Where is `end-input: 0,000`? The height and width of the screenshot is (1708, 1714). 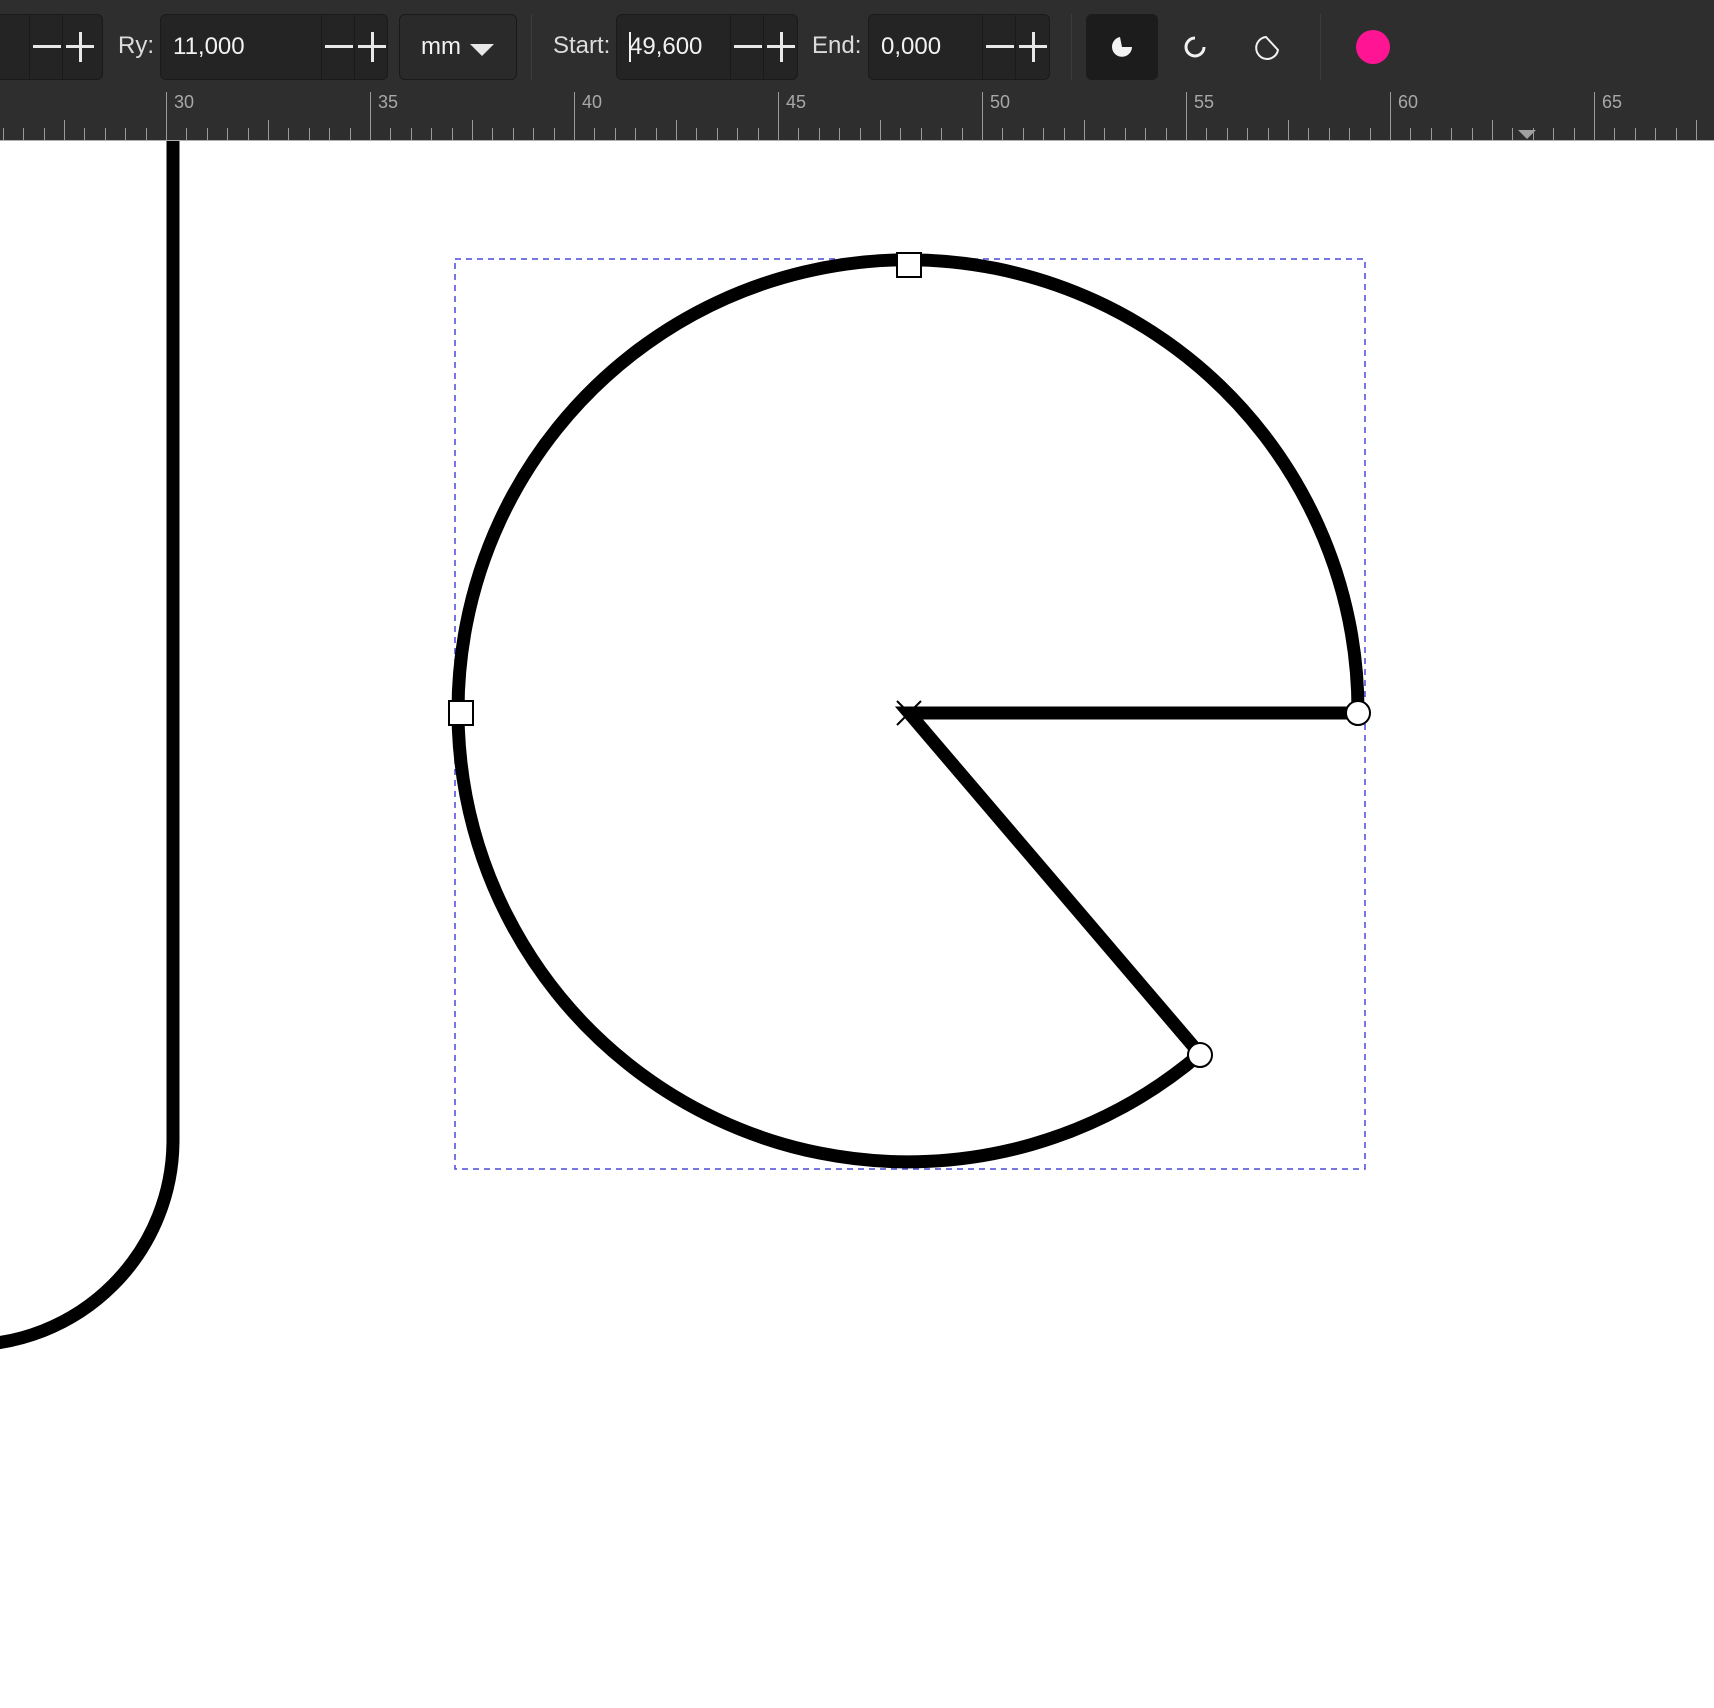
end-input: 0,000 is located at coordinates (911, 47).